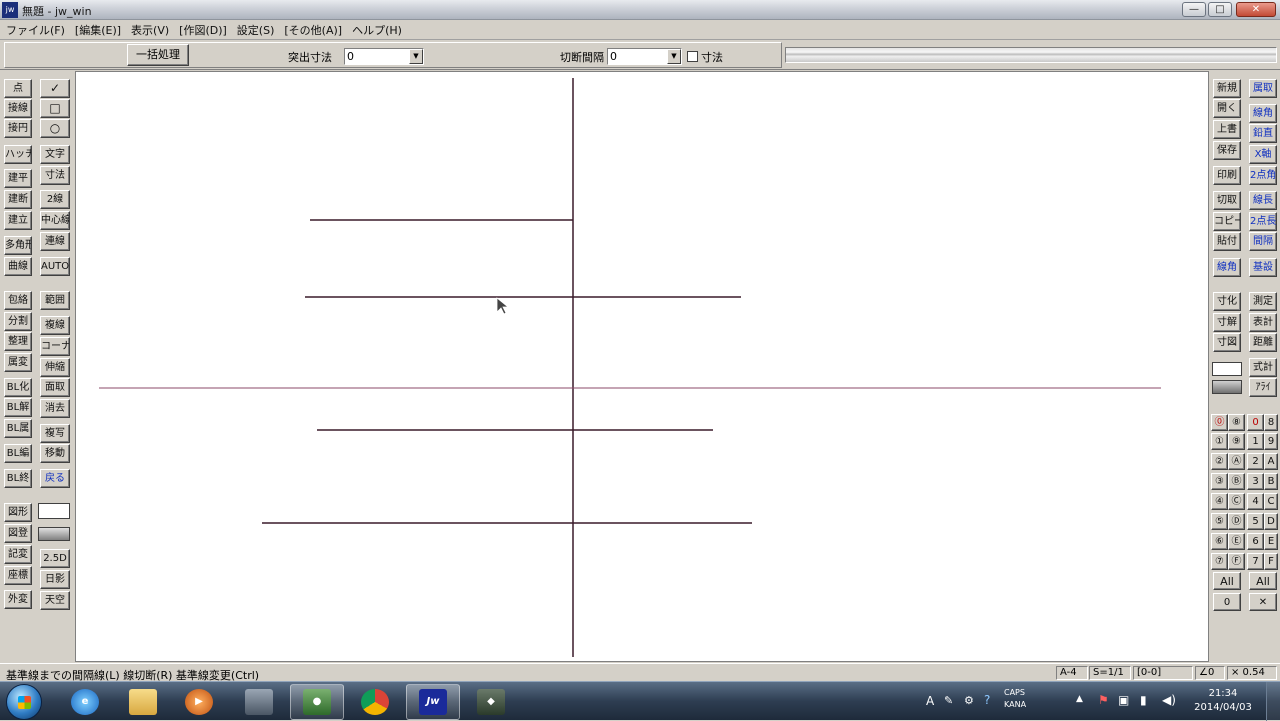  Describe the element at coordinates (1123, 700) in the screenshot. I see `device-icon: ▣` at that location.